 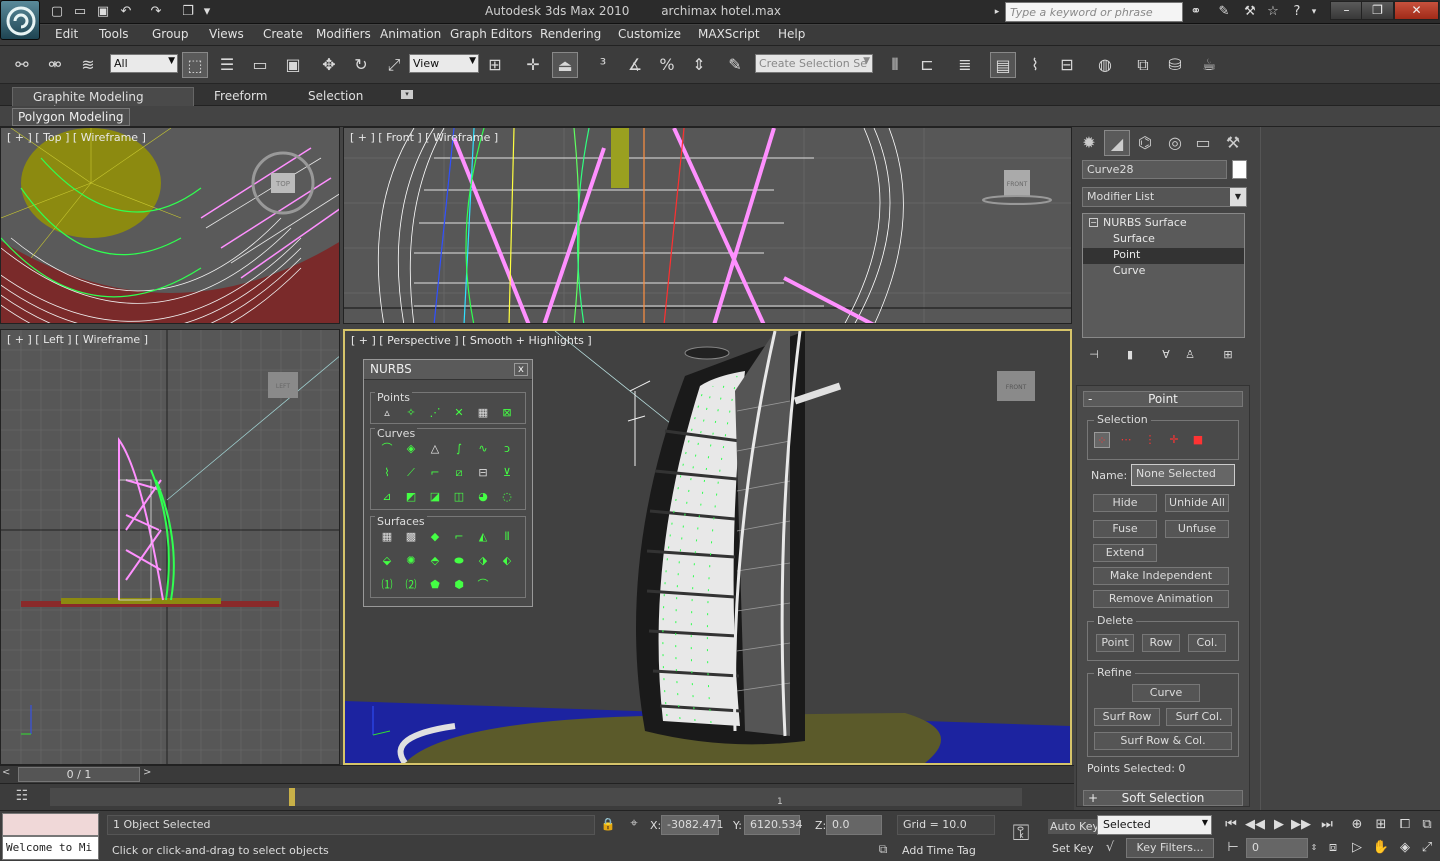 What do you see at coordinates (1279, 825) in the screenshot?
I see `play-icon: ▶` at bounding box center [1279, 825].